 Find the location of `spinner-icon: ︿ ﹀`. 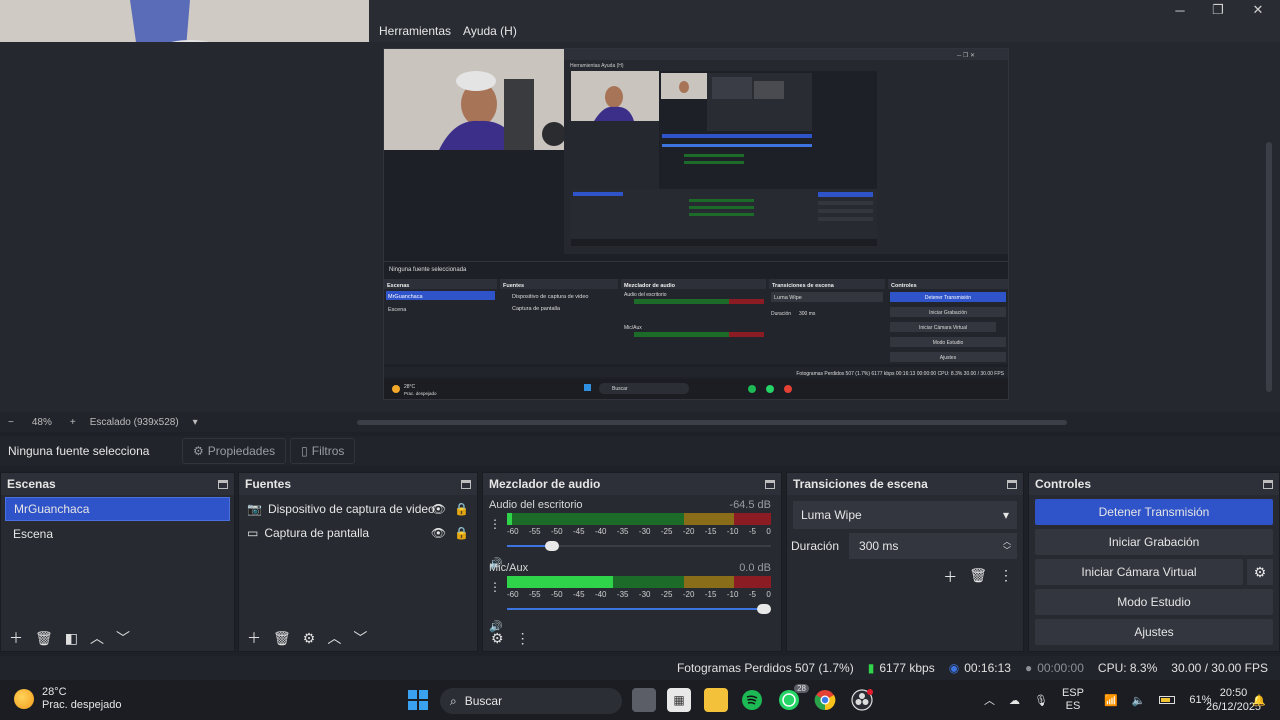

spinner-icon: ︿ ﹀ is located at coordinates (1007, 546).